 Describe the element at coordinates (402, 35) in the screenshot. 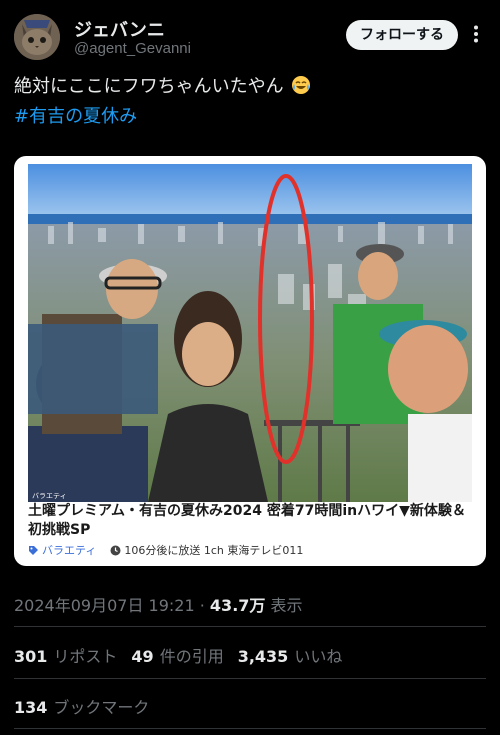

I see `follow-button: フォローする` at that location.